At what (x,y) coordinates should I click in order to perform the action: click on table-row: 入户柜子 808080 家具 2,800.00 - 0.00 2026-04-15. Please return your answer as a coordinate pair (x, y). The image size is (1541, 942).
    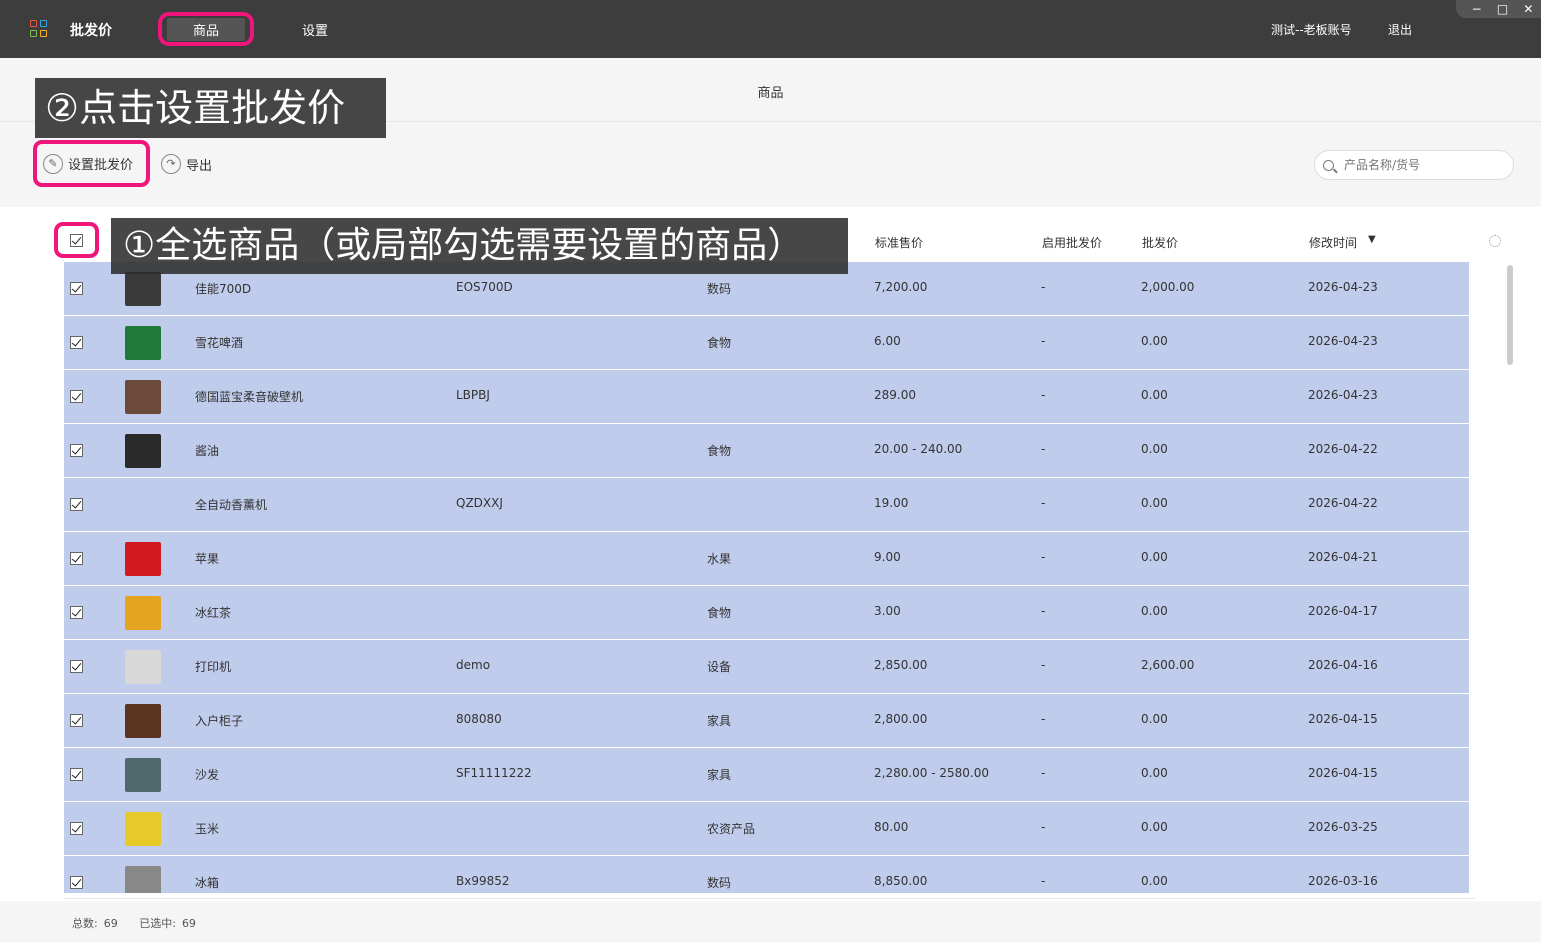
    Looking at the image, I should click on (766, 721).